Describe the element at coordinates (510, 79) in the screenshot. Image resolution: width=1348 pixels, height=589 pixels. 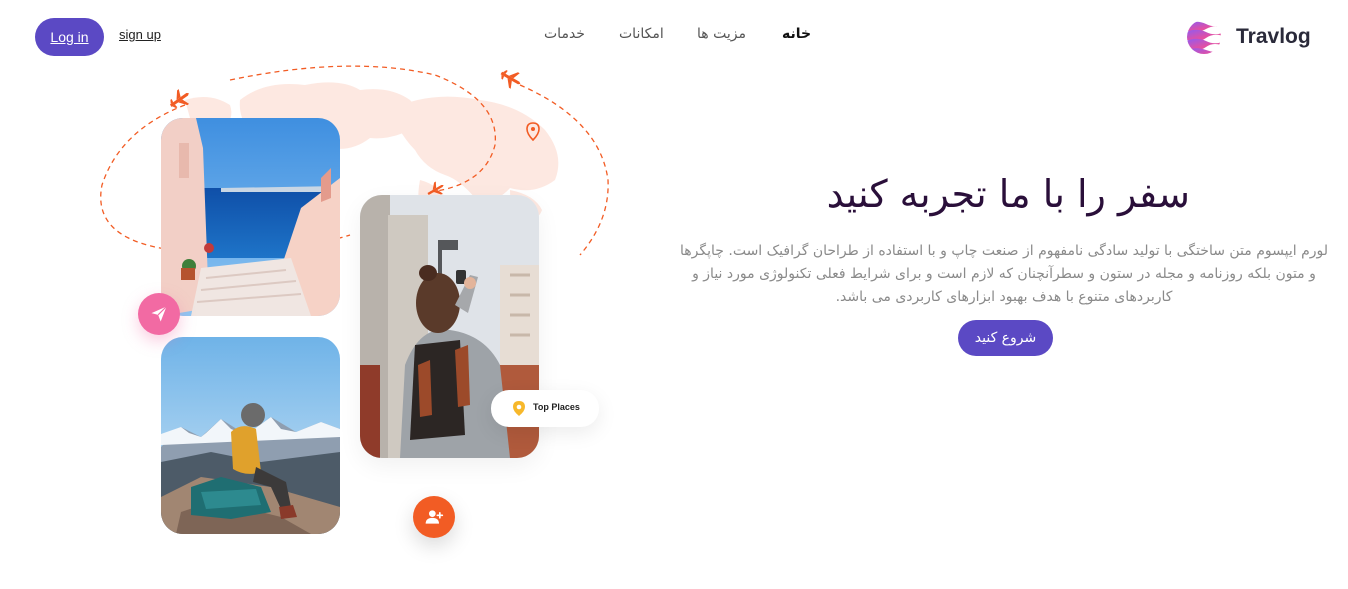
I see `airplane-icon` at that location.